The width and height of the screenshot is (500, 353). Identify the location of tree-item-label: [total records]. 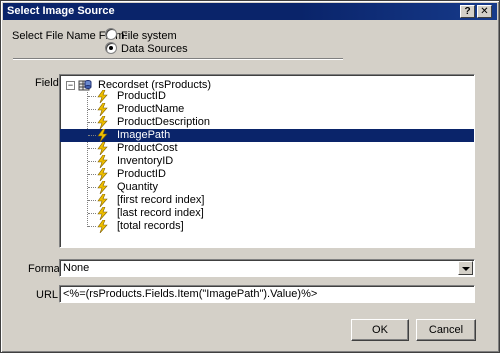
(150, 226).